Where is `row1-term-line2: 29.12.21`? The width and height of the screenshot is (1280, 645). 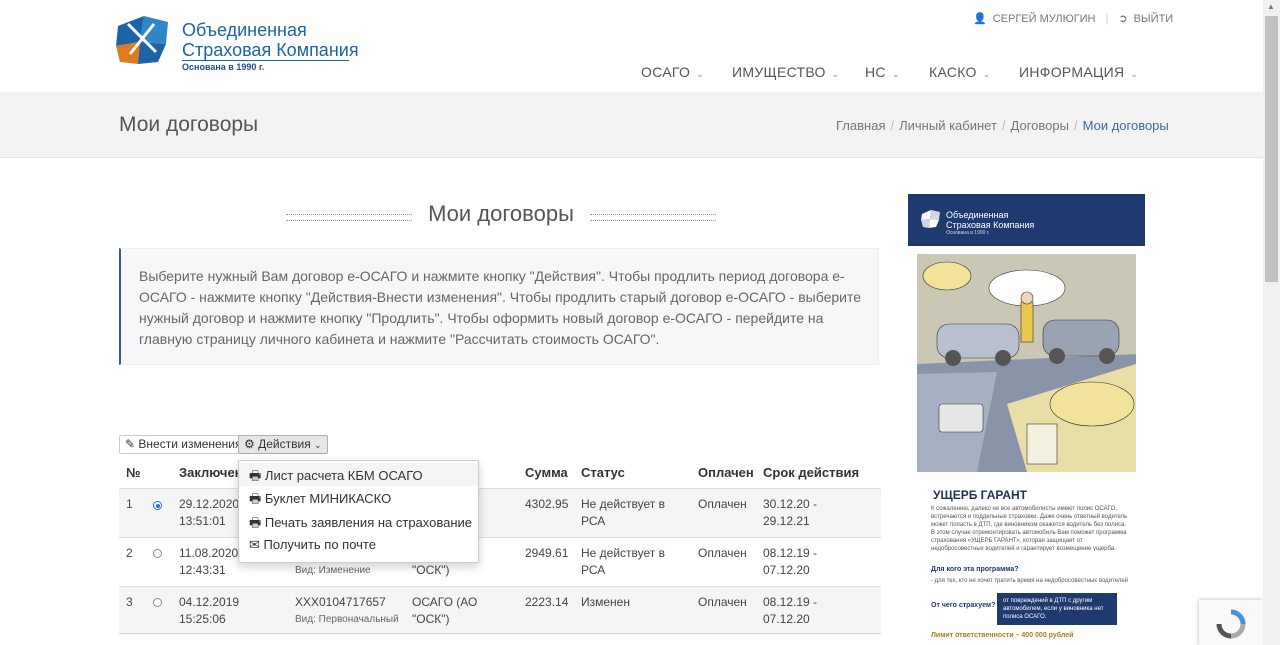 row1-term-line2: 29.12.21 is located at coordinates (786, 521).